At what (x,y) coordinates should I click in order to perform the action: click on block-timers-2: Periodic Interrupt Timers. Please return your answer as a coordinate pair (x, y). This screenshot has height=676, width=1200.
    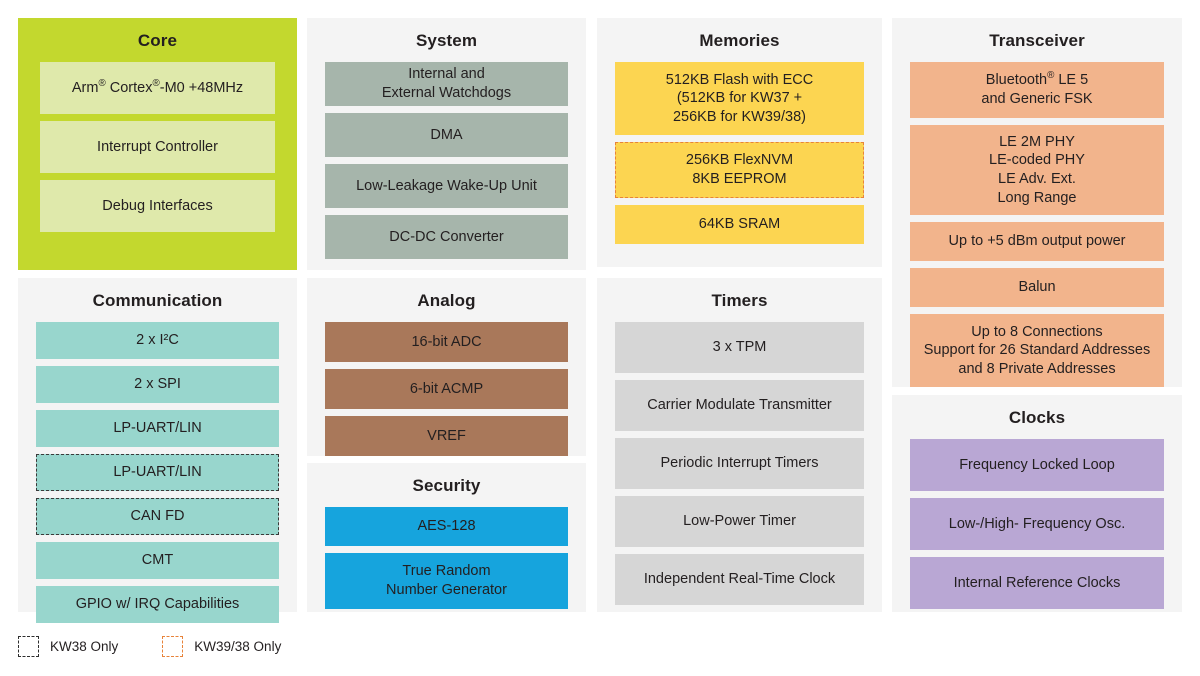
    Looking at the image, I should click on (739, 463).